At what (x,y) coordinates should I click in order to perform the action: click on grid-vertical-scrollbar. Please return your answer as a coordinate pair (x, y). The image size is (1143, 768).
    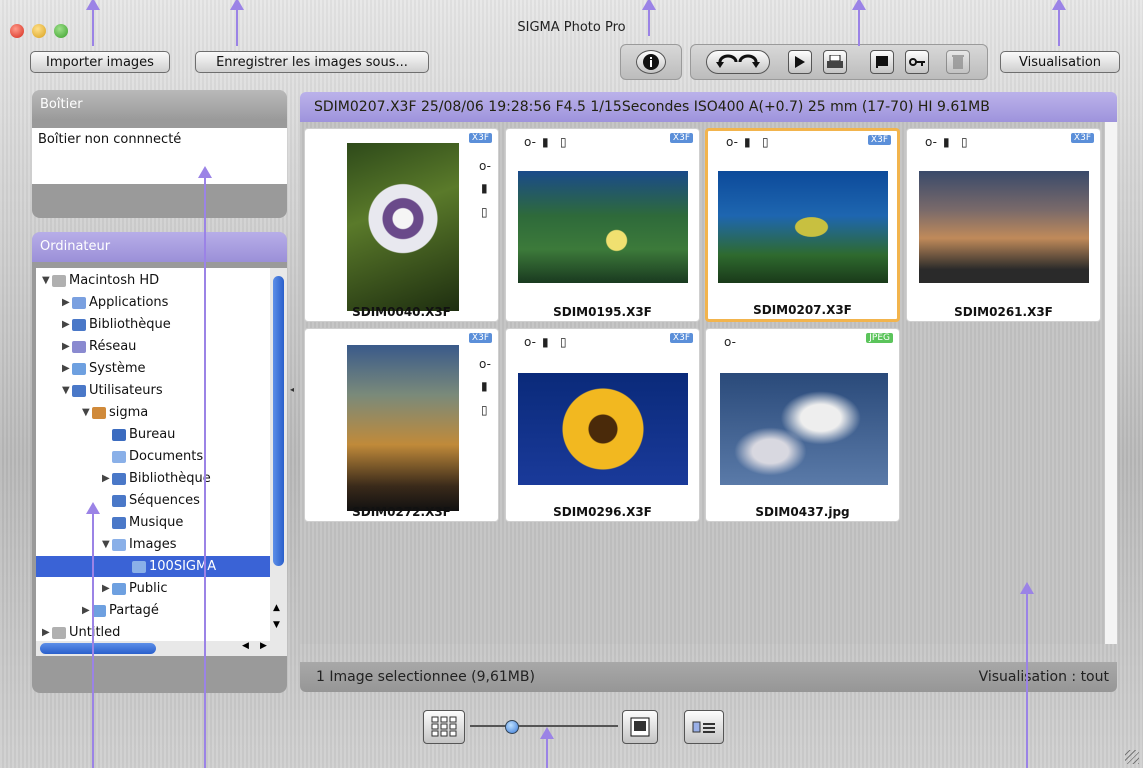
    Looking at the image, I should click on (1111, 383).